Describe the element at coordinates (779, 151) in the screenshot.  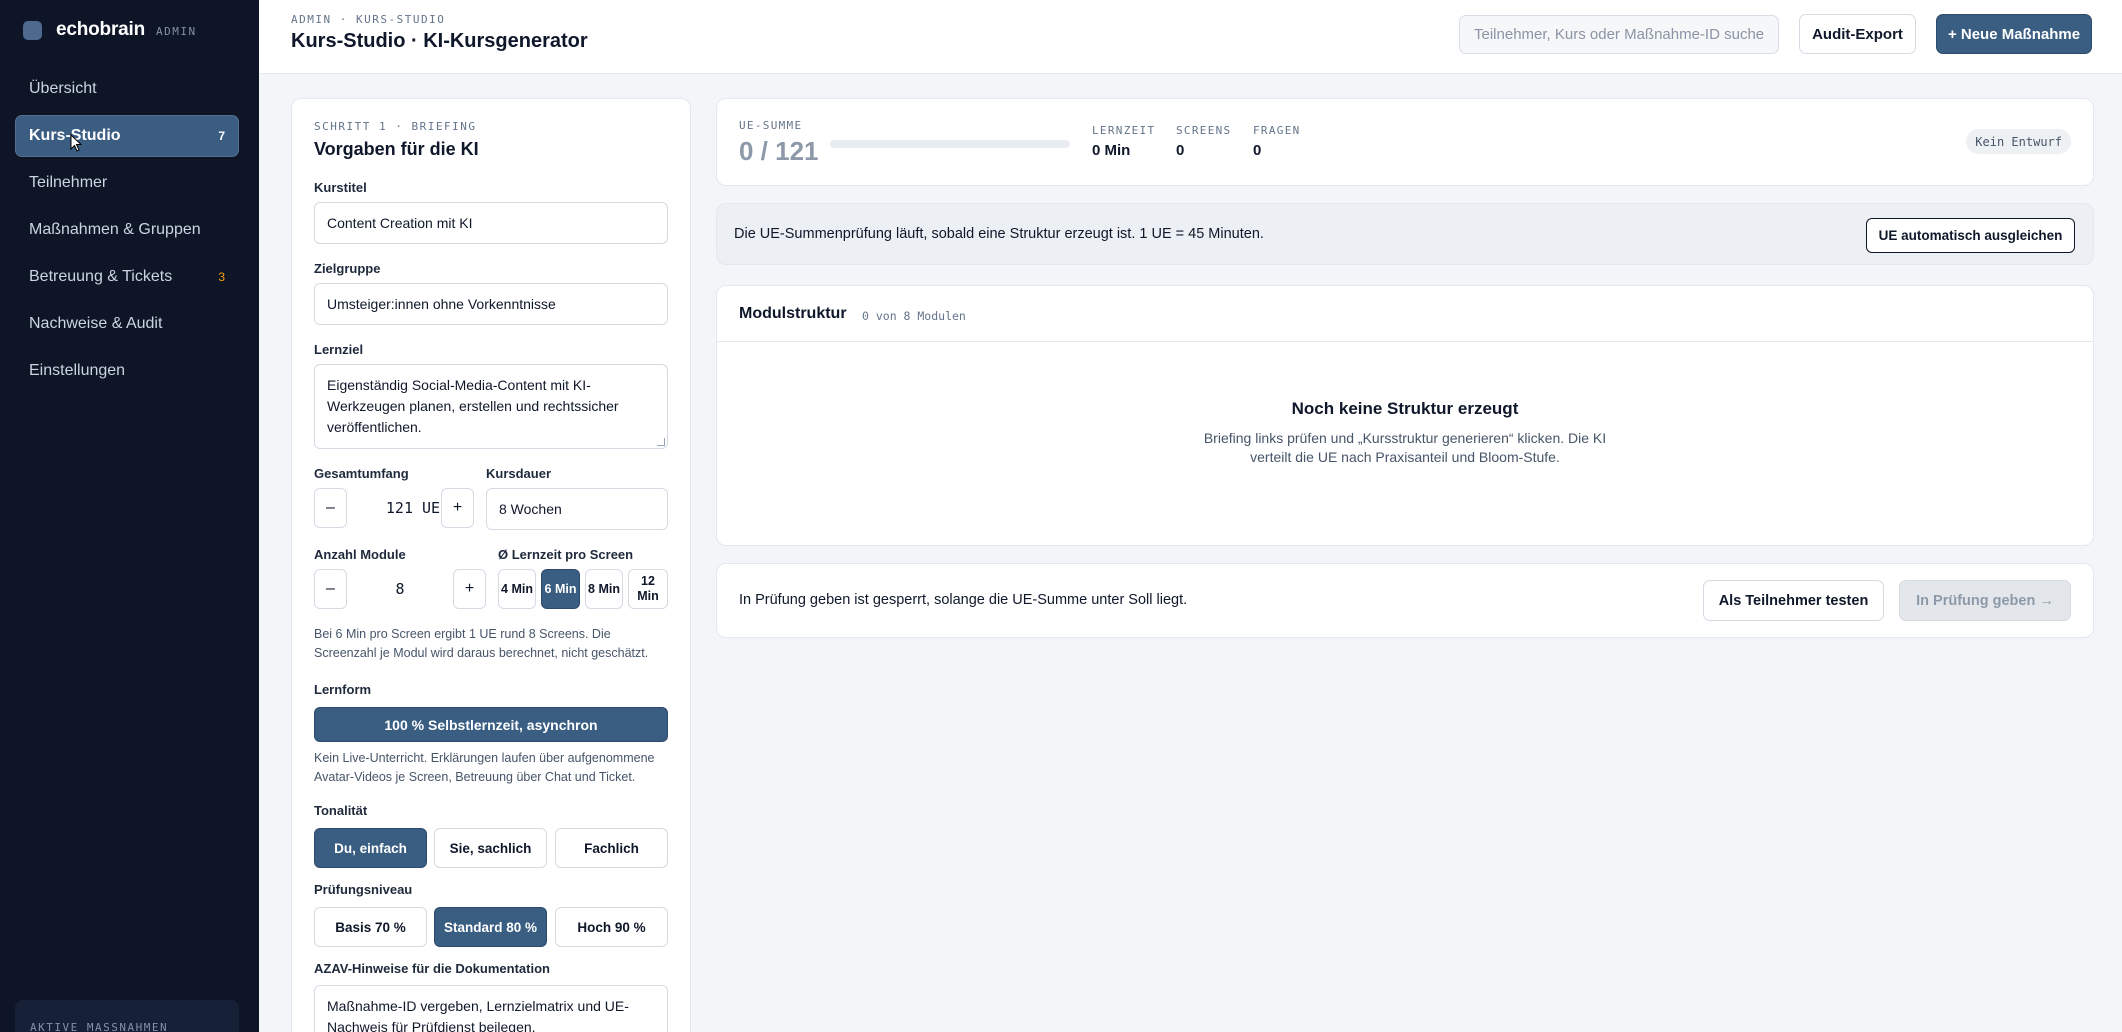
I see `ue-sum-value: 0 / 121` at that location.